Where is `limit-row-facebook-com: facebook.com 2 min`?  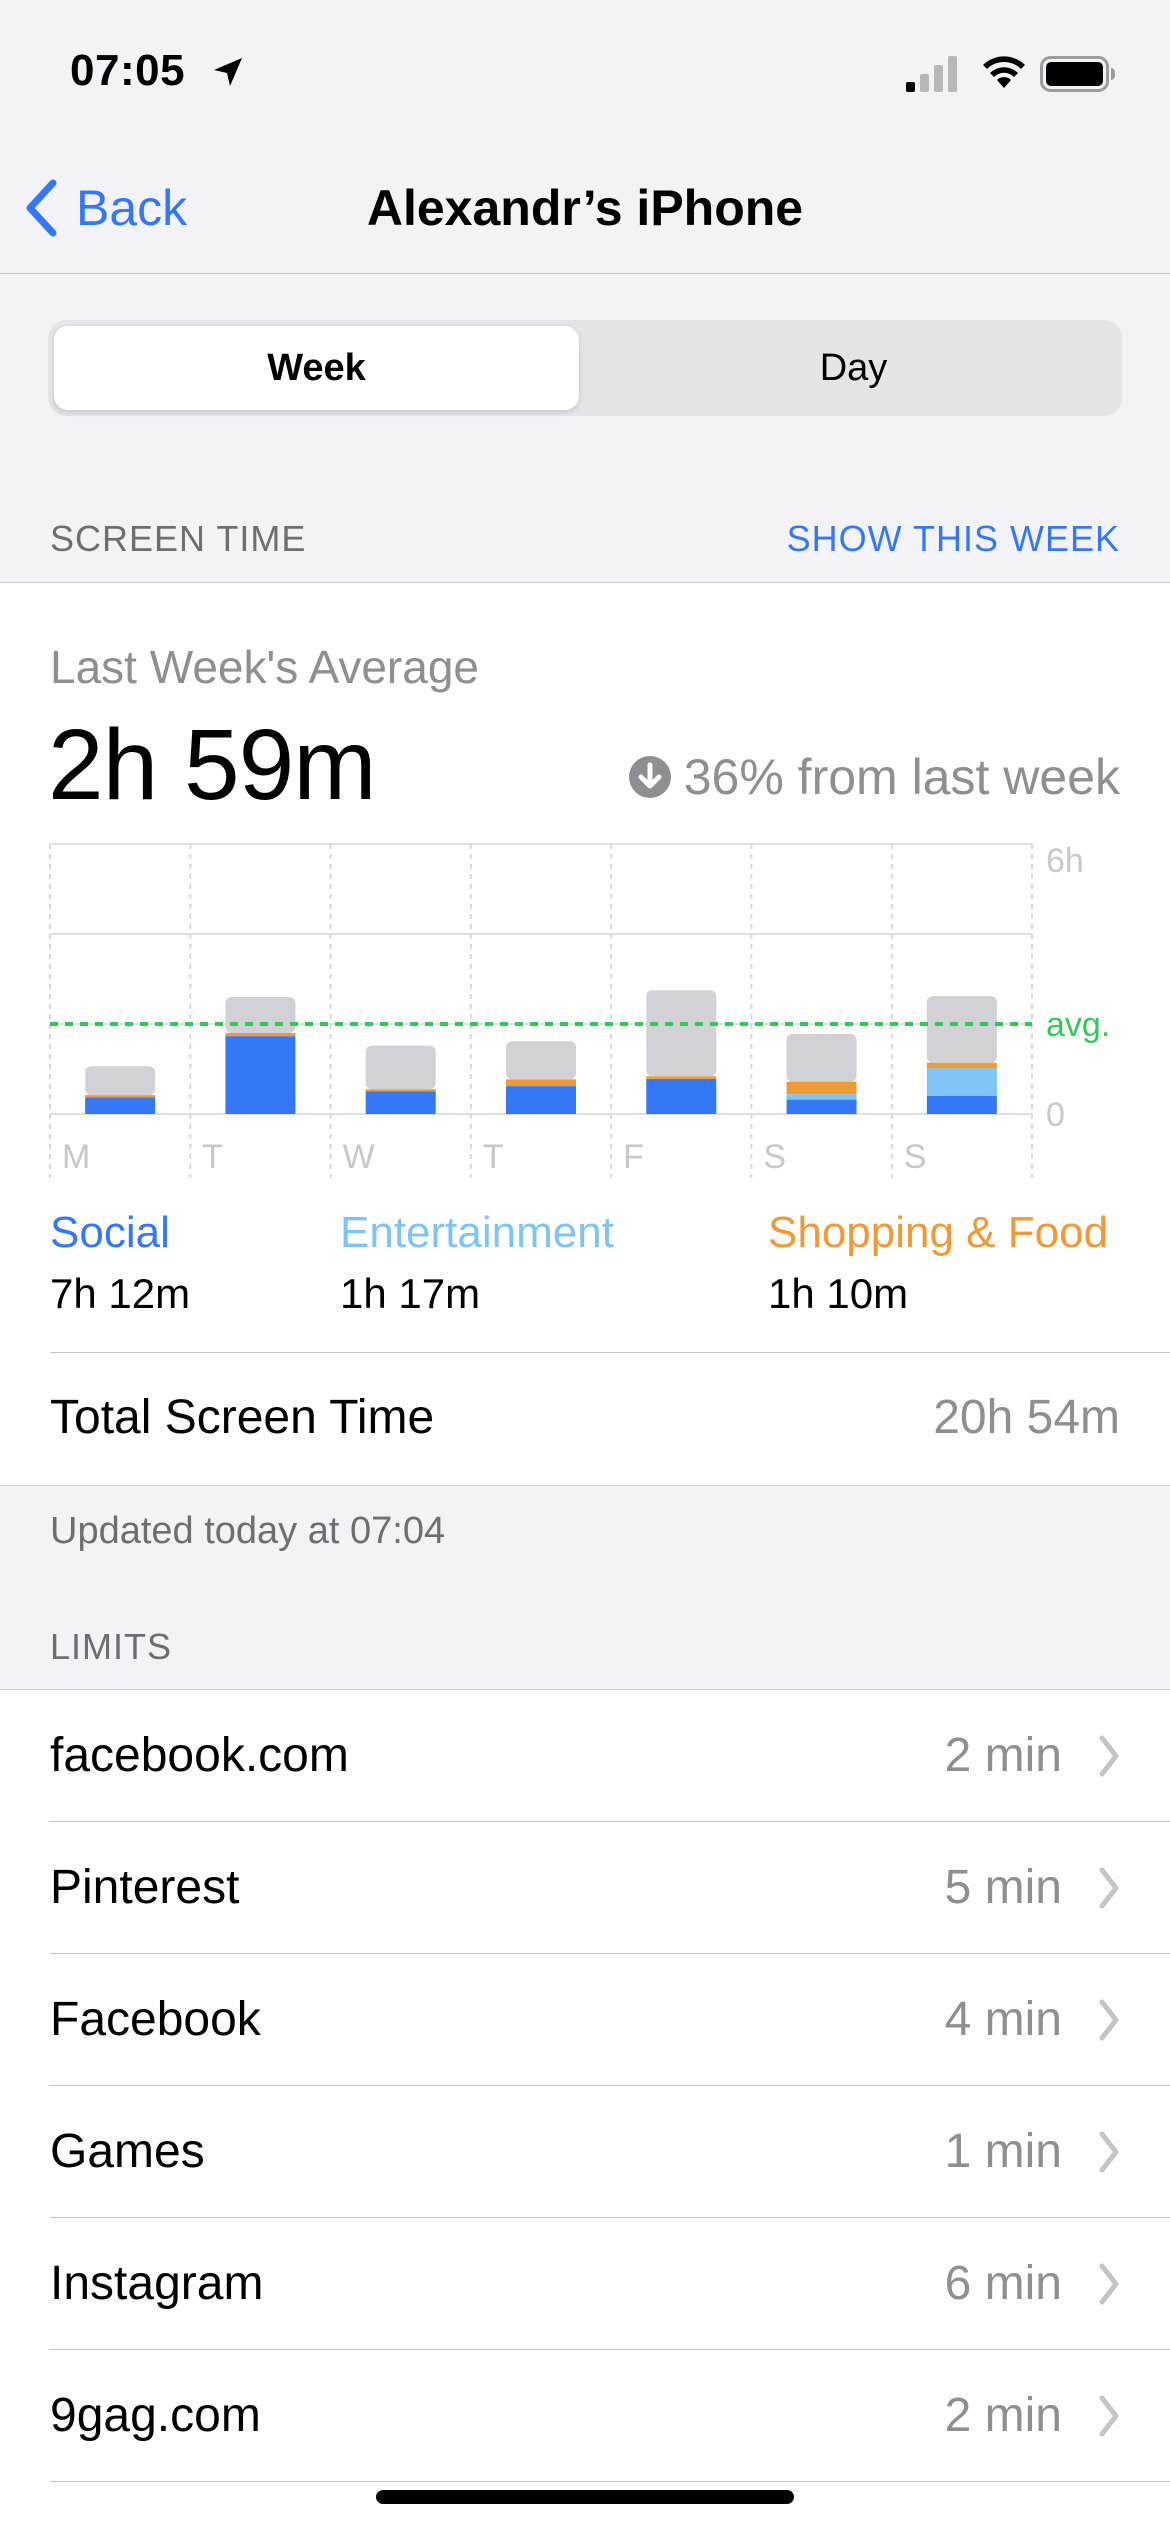 limit-row-facebook-com: facebook.com 2 min is located at coordinates (585, 1756).